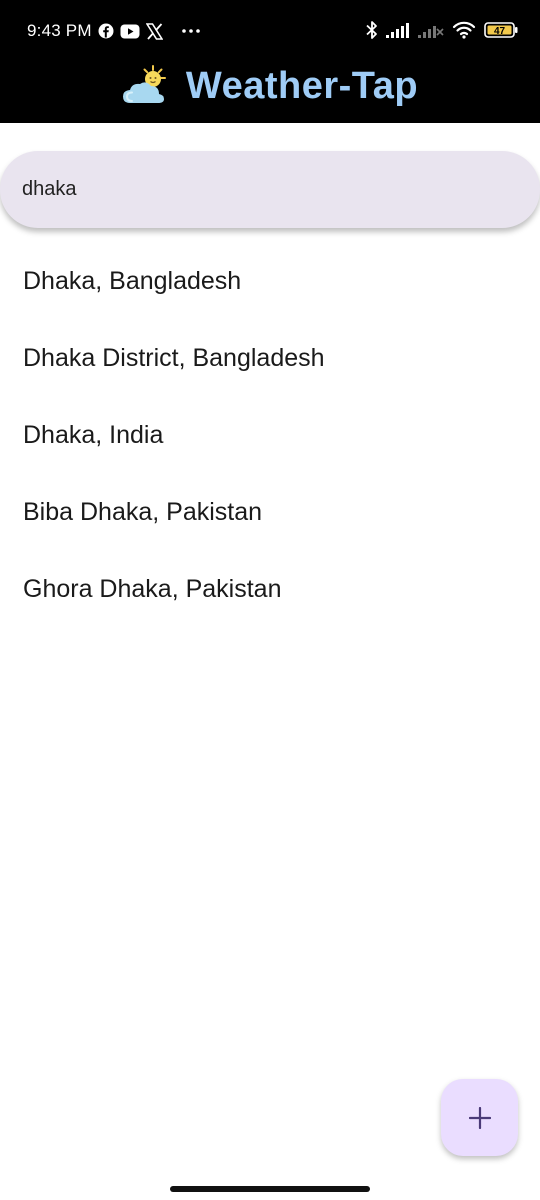 The image size is (540, 1200). What do you see at coordinates (270, 30) in the screenshot?
I see `status-bar: 9:43 PM 47` at bounding box center [270, 30].